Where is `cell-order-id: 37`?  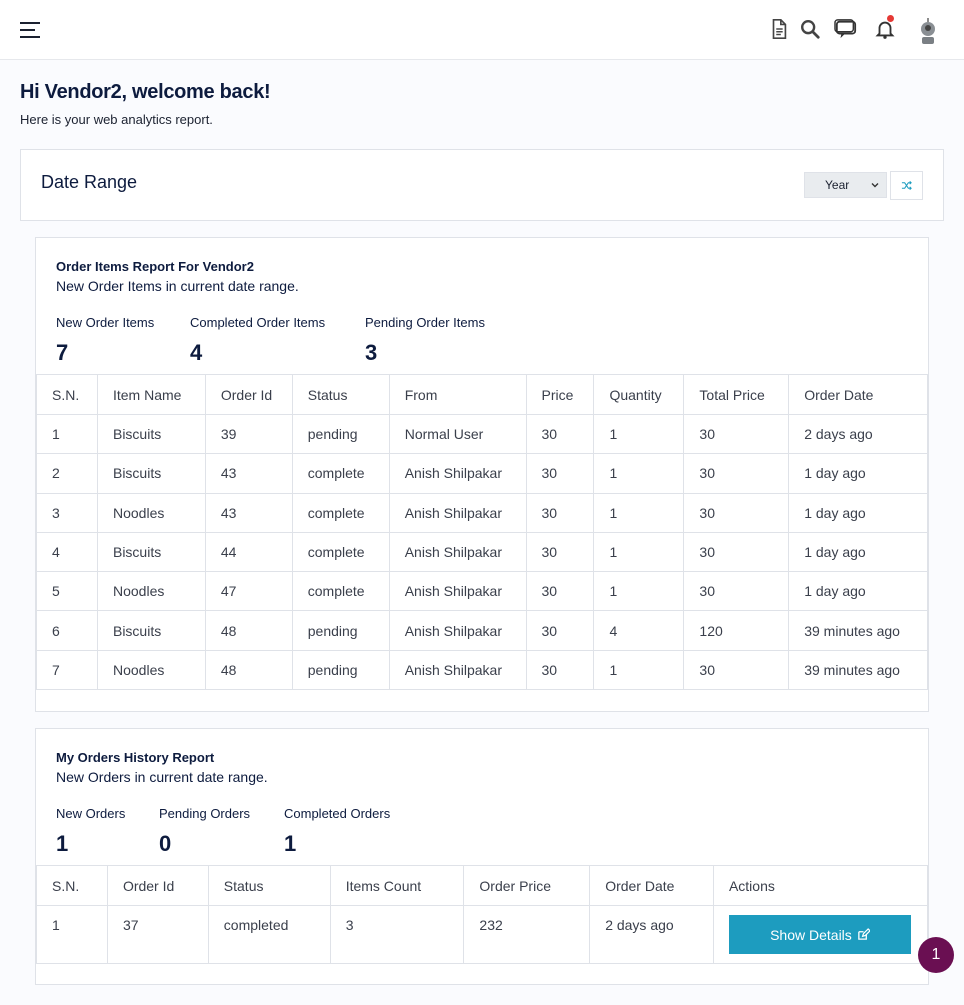
cell-order-id: 37 is located at coordinates (157, 934).